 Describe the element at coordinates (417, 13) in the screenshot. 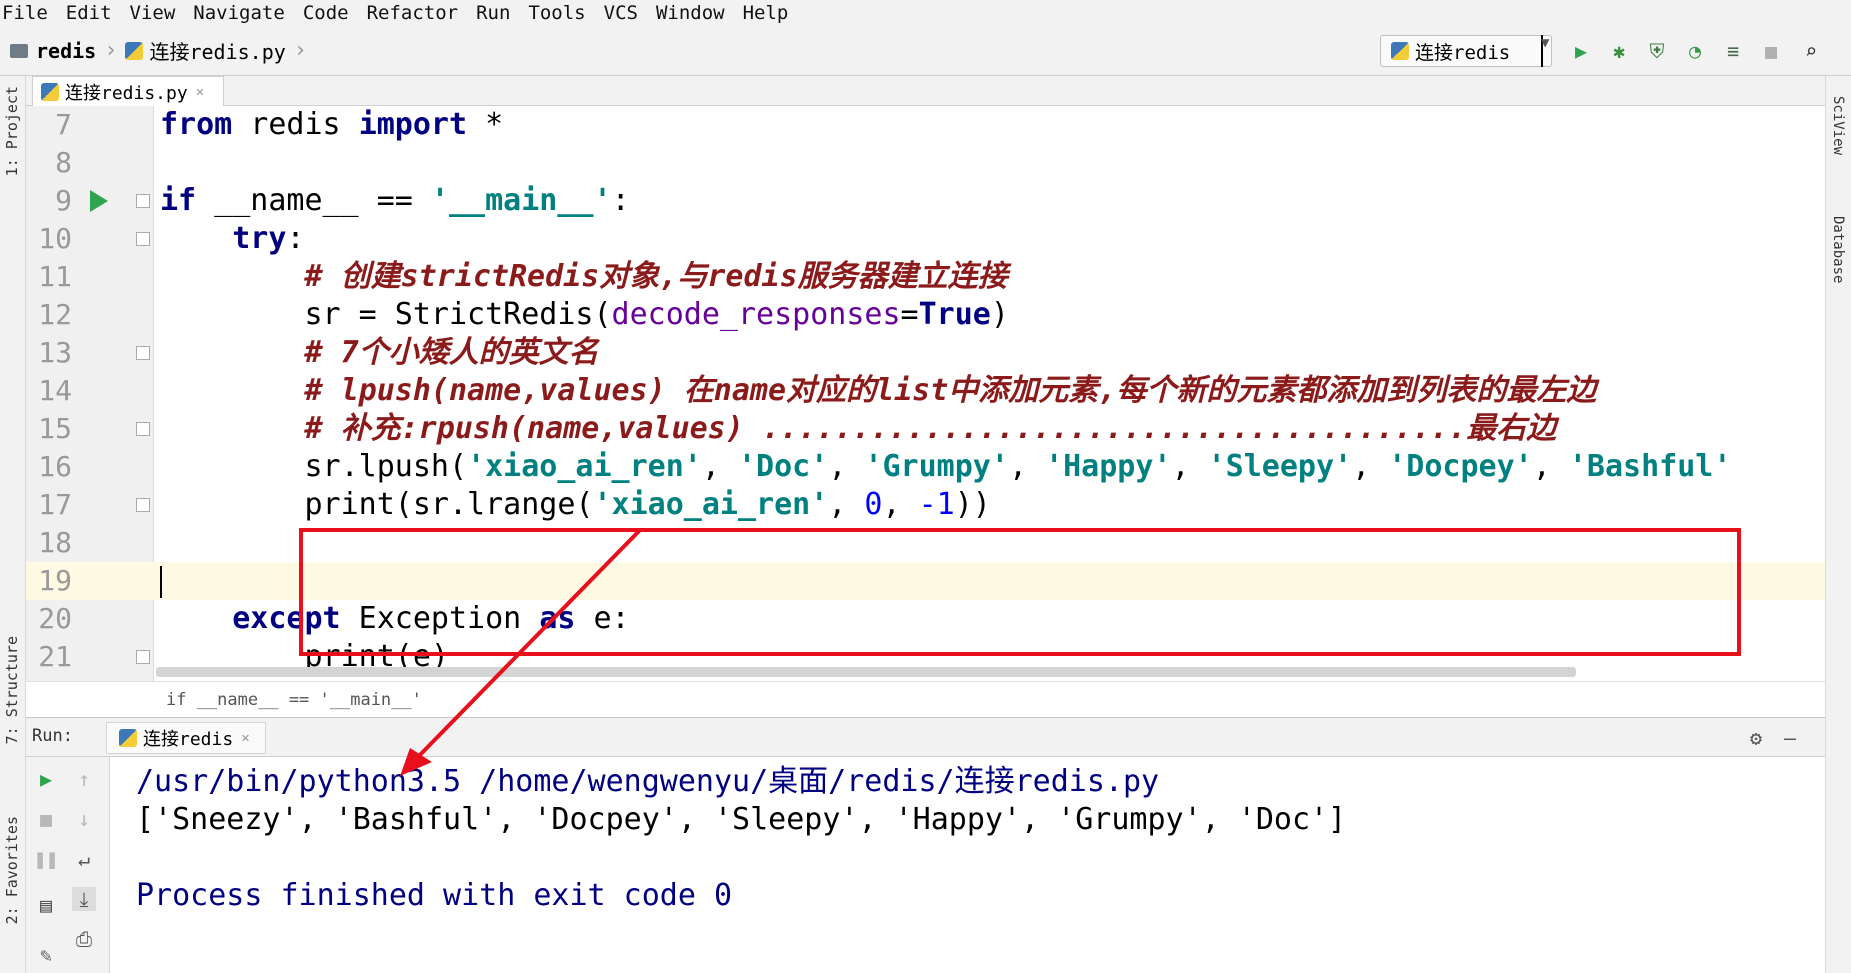

I see `menu-refactor: Refactor` at that location.